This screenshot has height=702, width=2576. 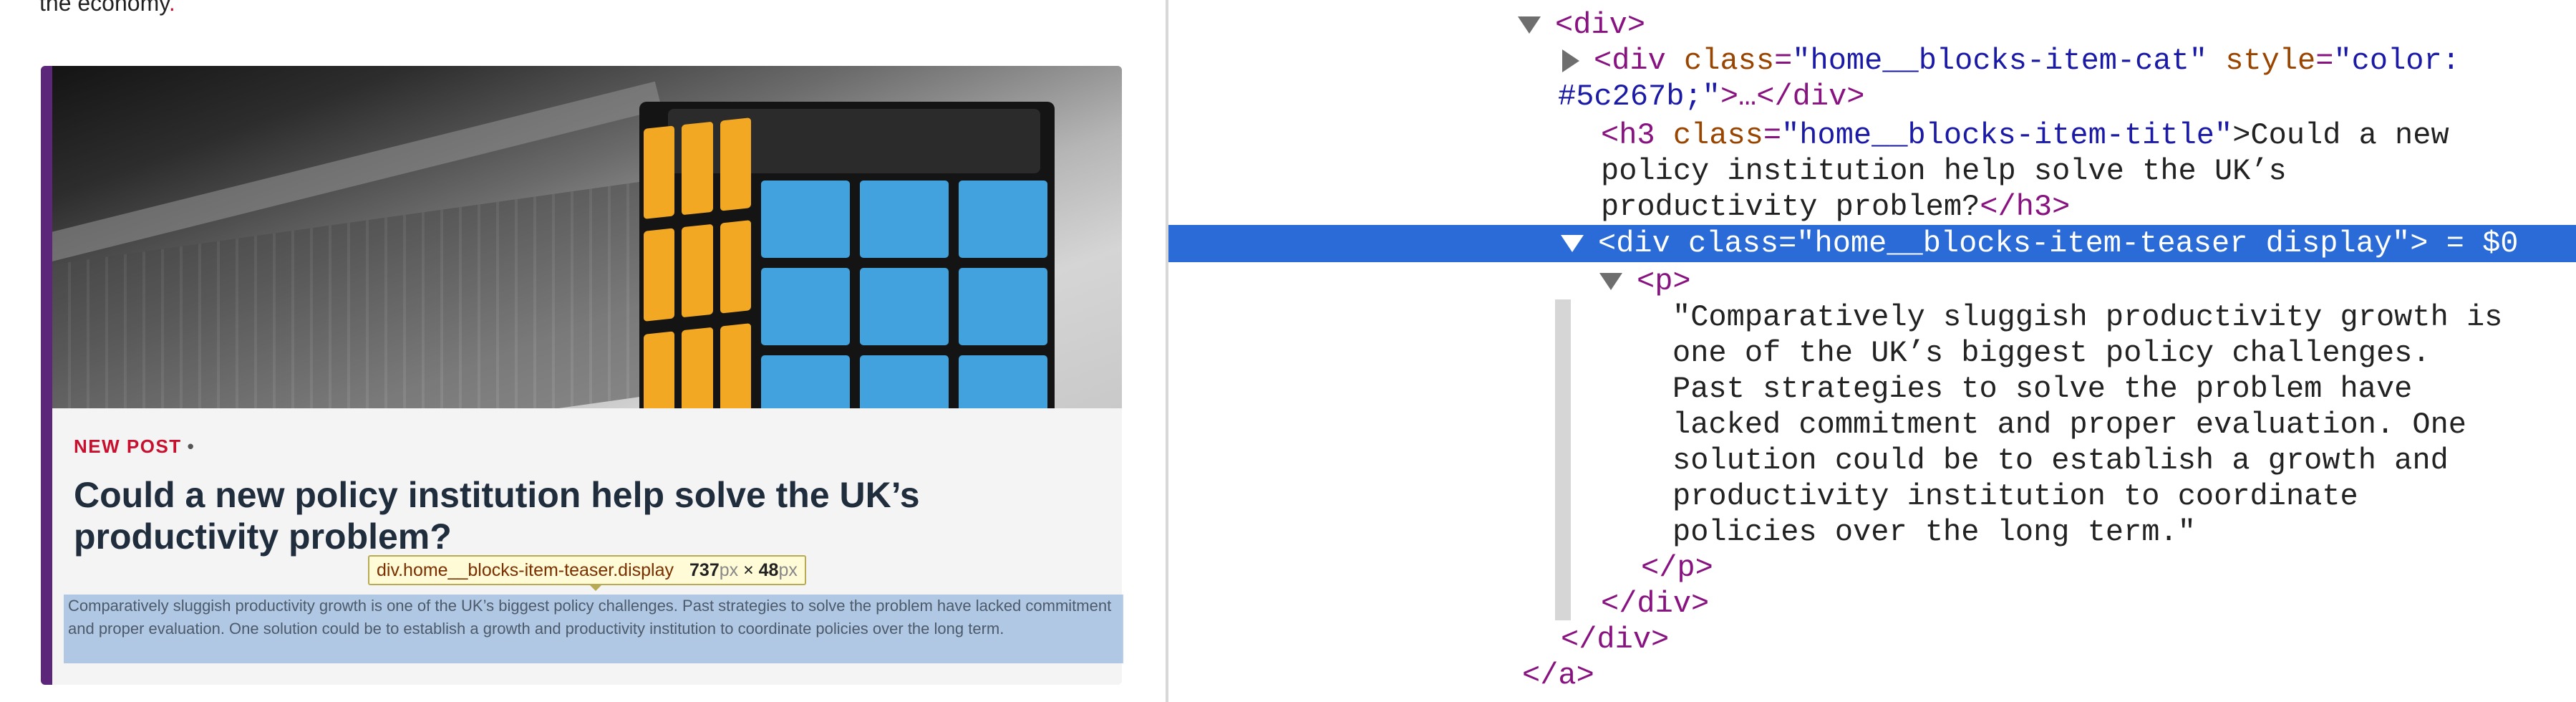 I want to click on cube-blue-face, so click(x=904, y=294).